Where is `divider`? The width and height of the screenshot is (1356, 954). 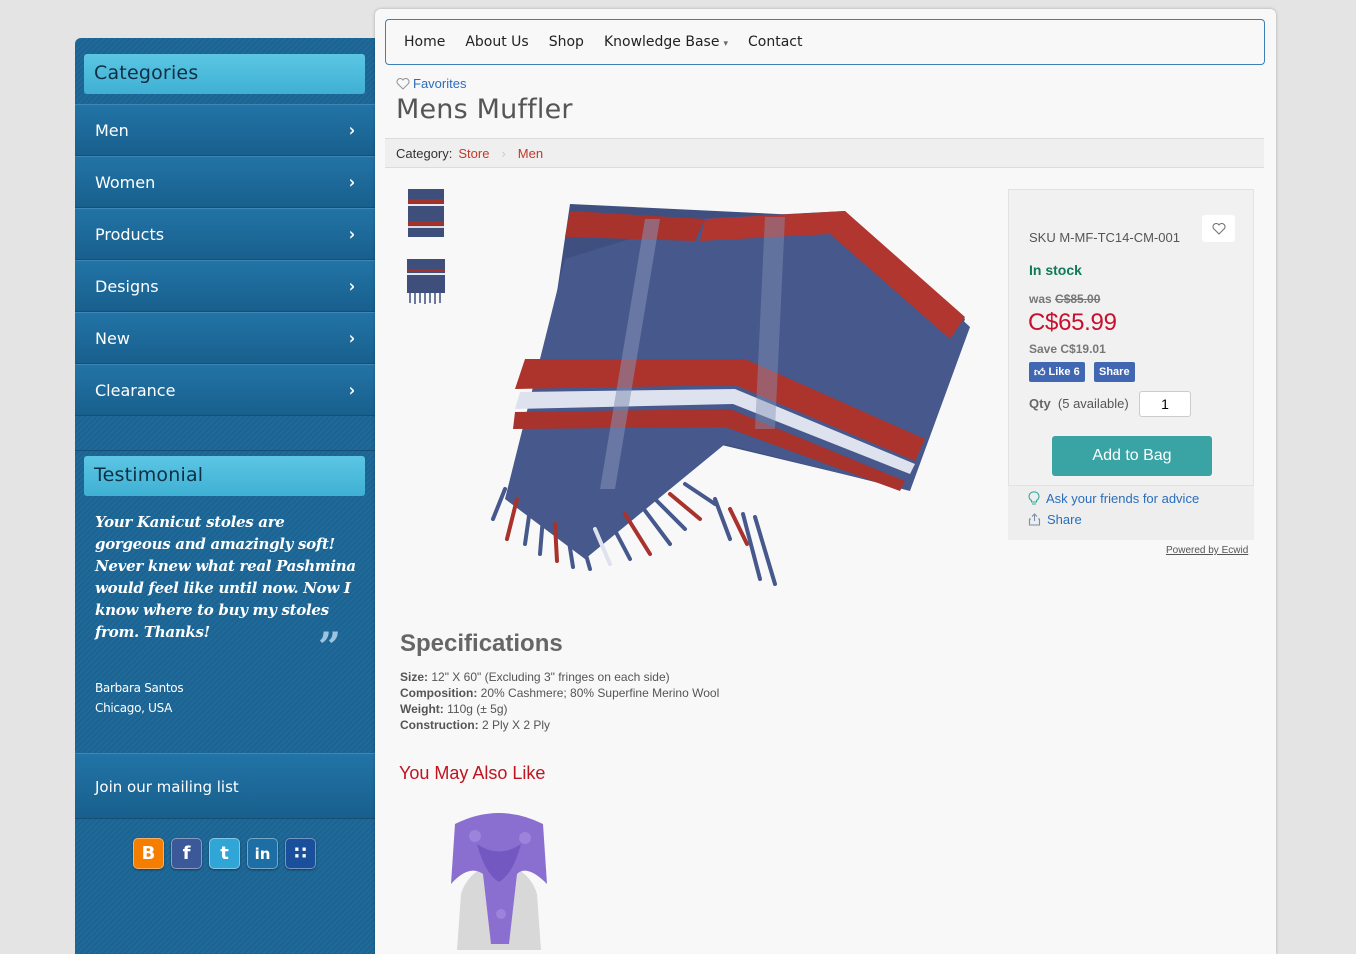
divider is located at coordinates (225, 450).